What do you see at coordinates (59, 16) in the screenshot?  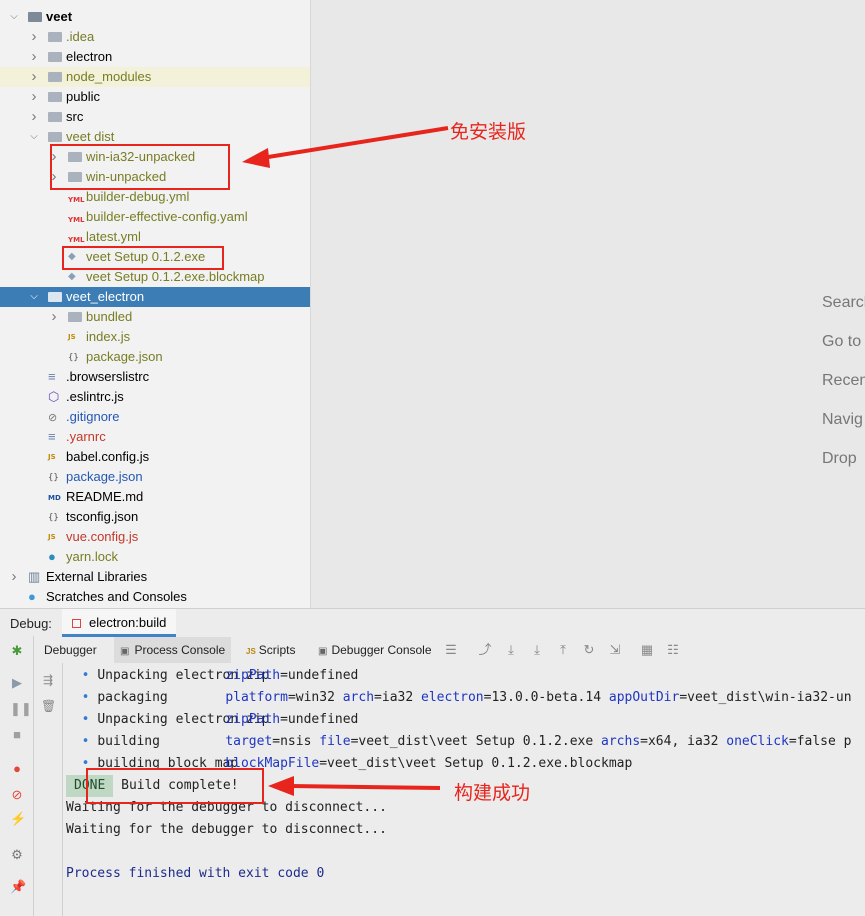 I see `tree-item-label: veet` at bounding box center [59, 16].